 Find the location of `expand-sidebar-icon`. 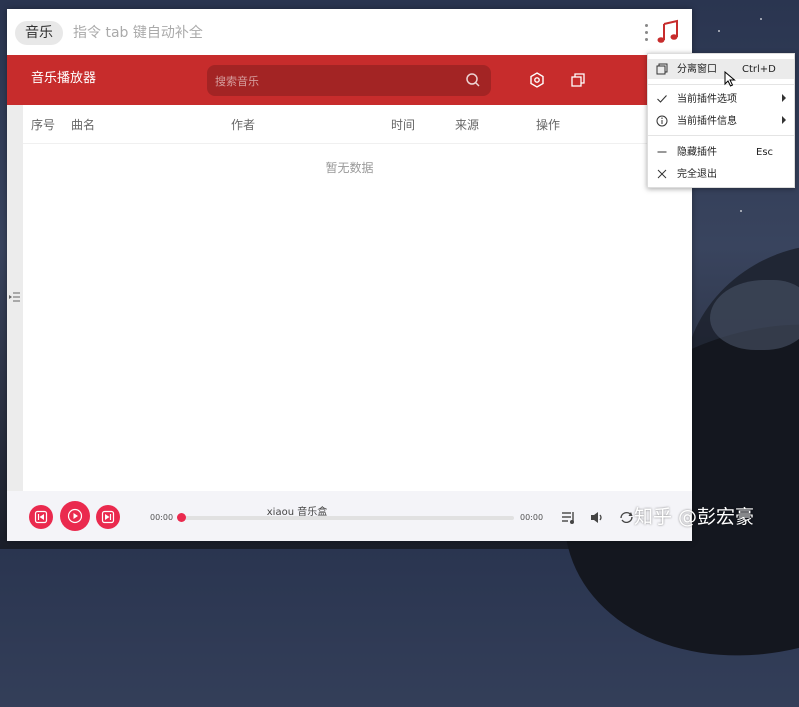

expand-sidebar-icon is located at coordinates (15, 297).